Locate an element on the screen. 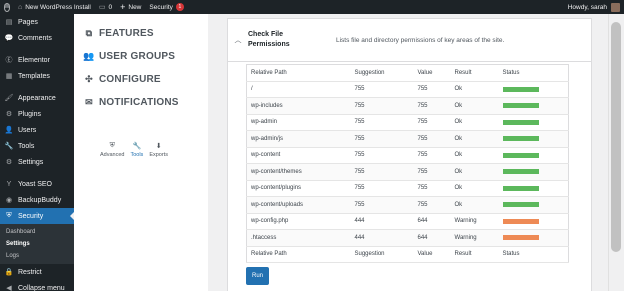 Image resolution: width=624 pixels, height=291 pixels. submenu-item-dashboard: Dashboard is located at coordinates (37, 232).